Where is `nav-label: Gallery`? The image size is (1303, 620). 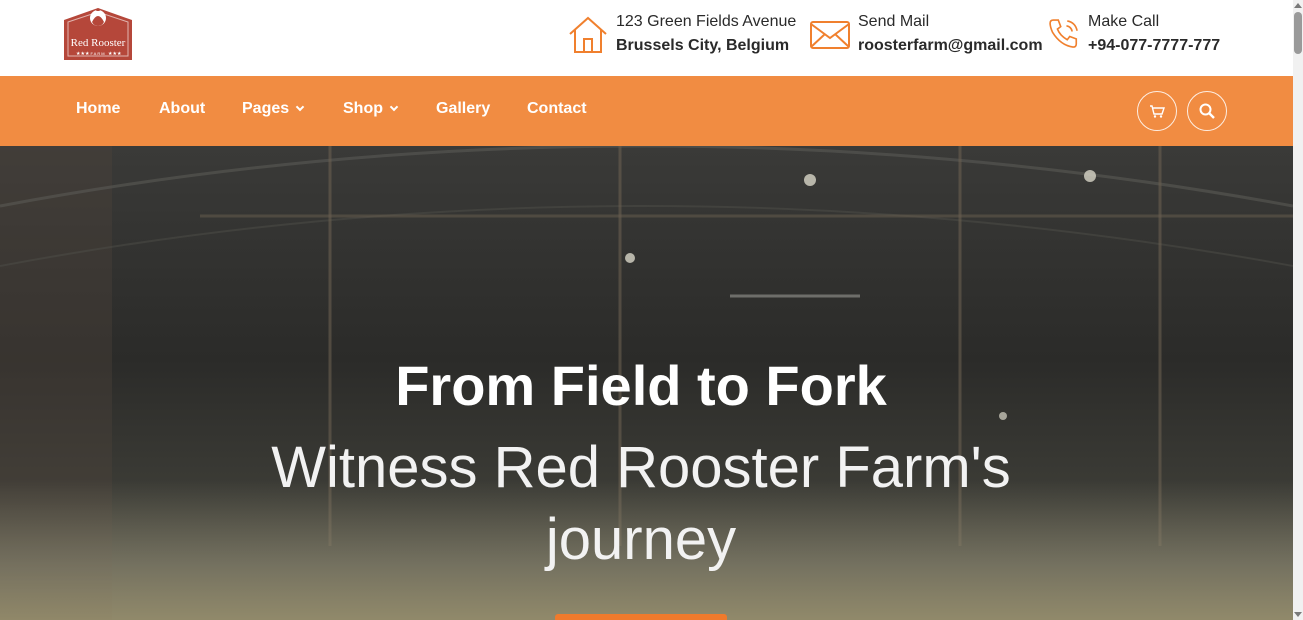
nav-label: Gallery is located at coordinates (463, 108).